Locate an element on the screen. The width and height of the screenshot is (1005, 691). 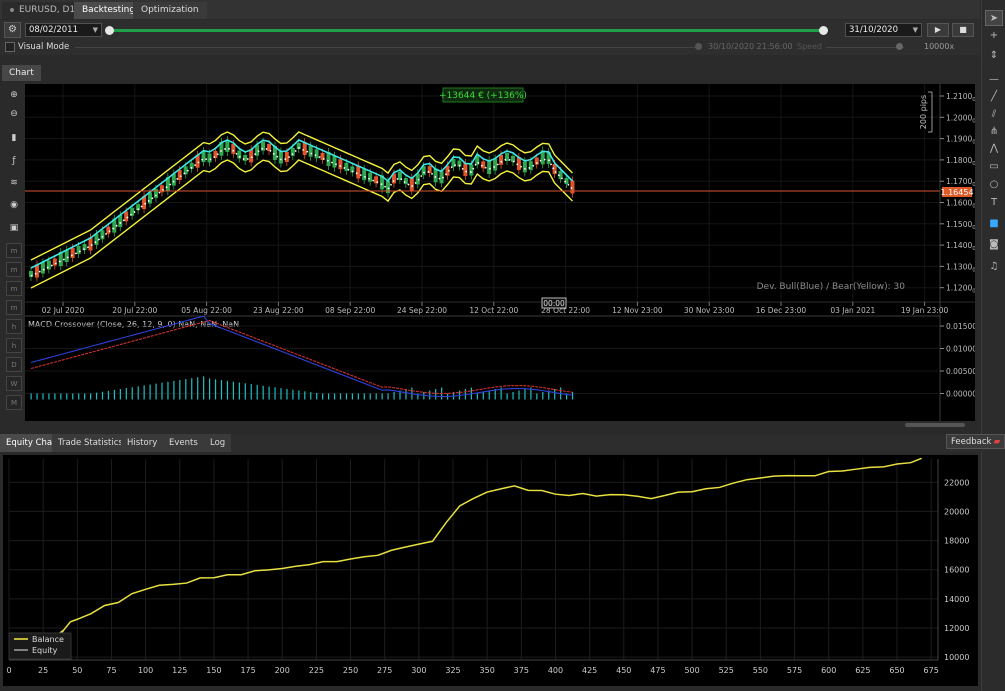
crosshair-icon: + is located at coordinates (994, 36).